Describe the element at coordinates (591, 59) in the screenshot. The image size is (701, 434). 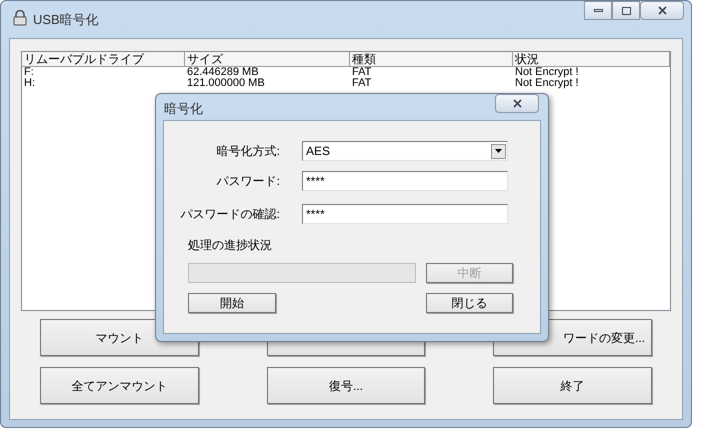
I see `column-header: 状況` at that location.